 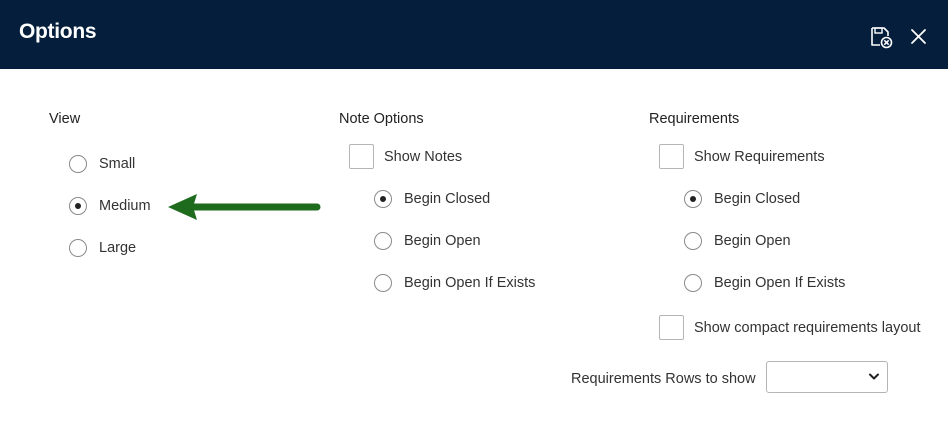 I want to click on req-begin-open-if-exists-label: Begin Open If Exists, so click(x=780, y=283).